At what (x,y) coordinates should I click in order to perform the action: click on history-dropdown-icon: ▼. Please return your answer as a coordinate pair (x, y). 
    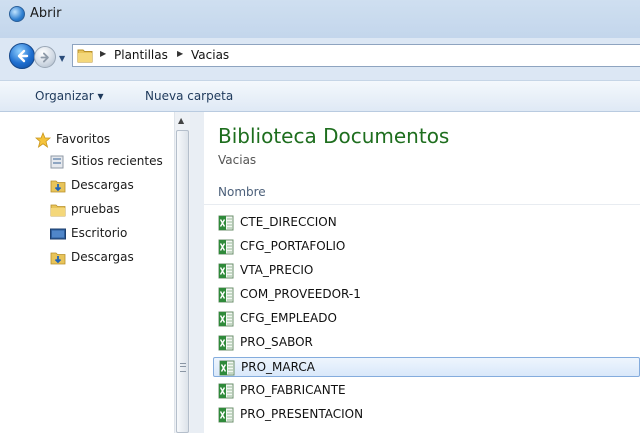
    Looking at the image, I should click on (62, 58).